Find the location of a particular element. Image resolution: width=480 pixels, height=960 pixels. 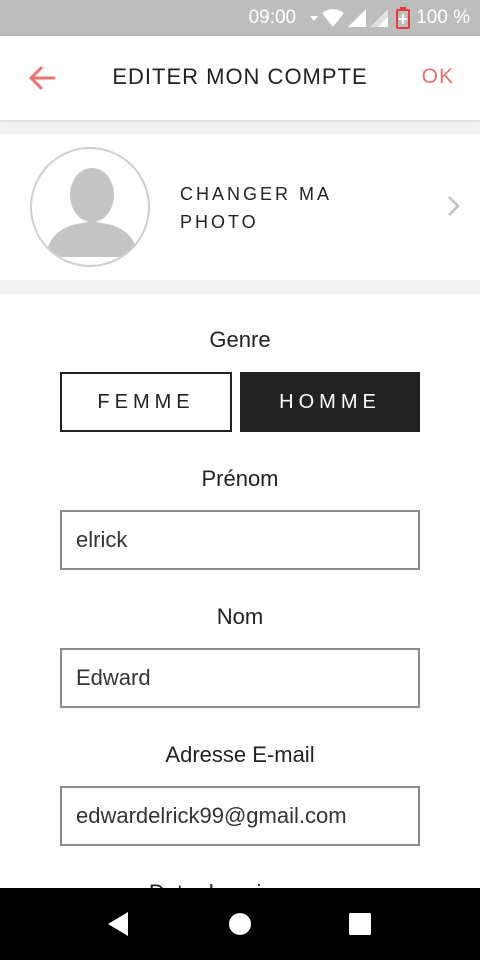

system-nav-bar is located at coordinates (240, 924).